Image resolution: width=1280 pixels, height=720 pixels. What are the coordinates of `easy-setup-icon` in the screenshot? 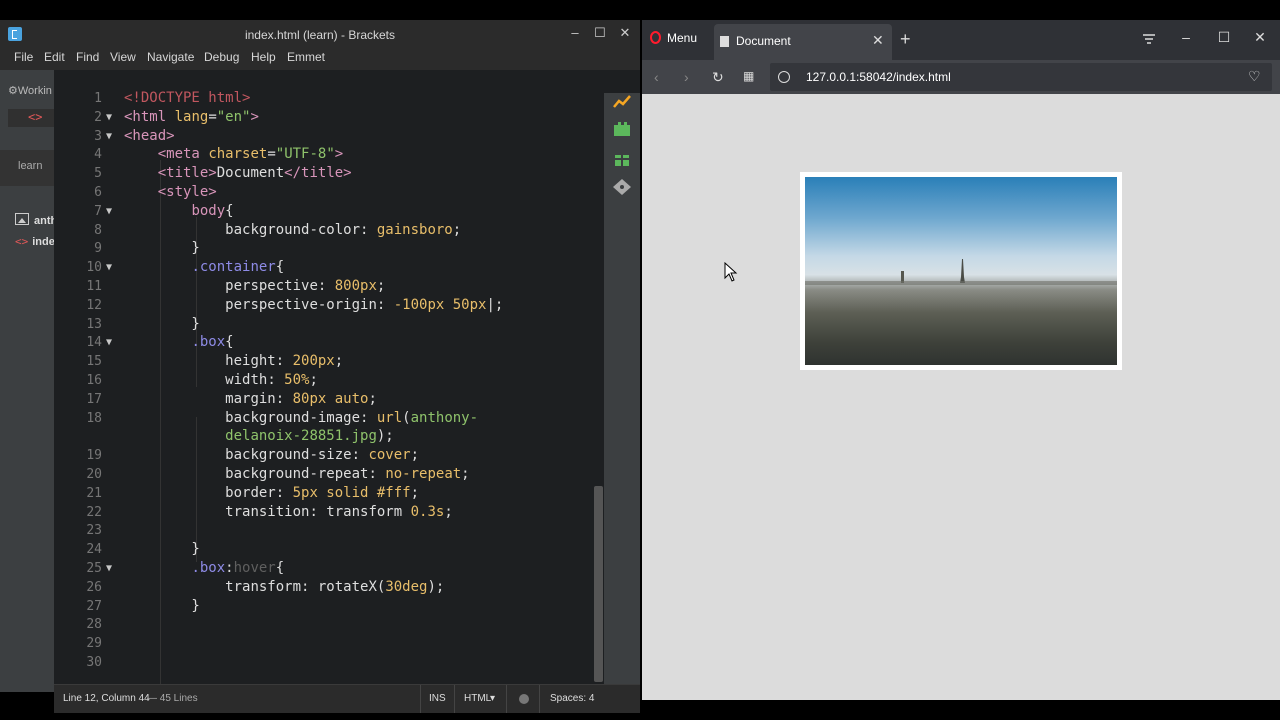 It's located at (1149, 39).